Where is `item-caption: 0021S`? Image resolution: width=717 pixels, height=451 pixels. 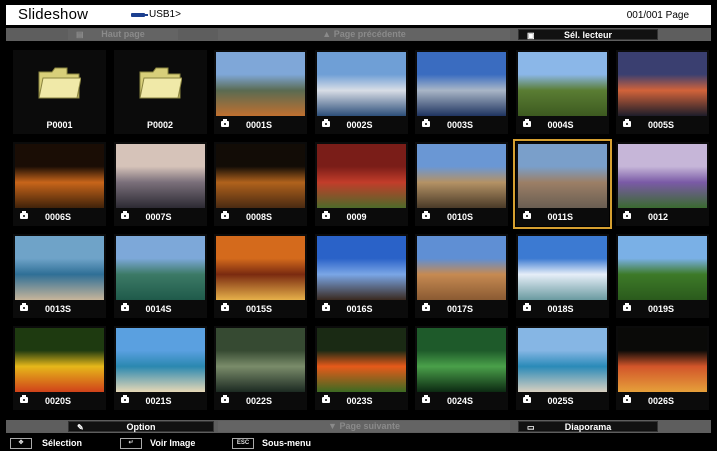
item-caption: 0021S is located at coordinates (160, 401).